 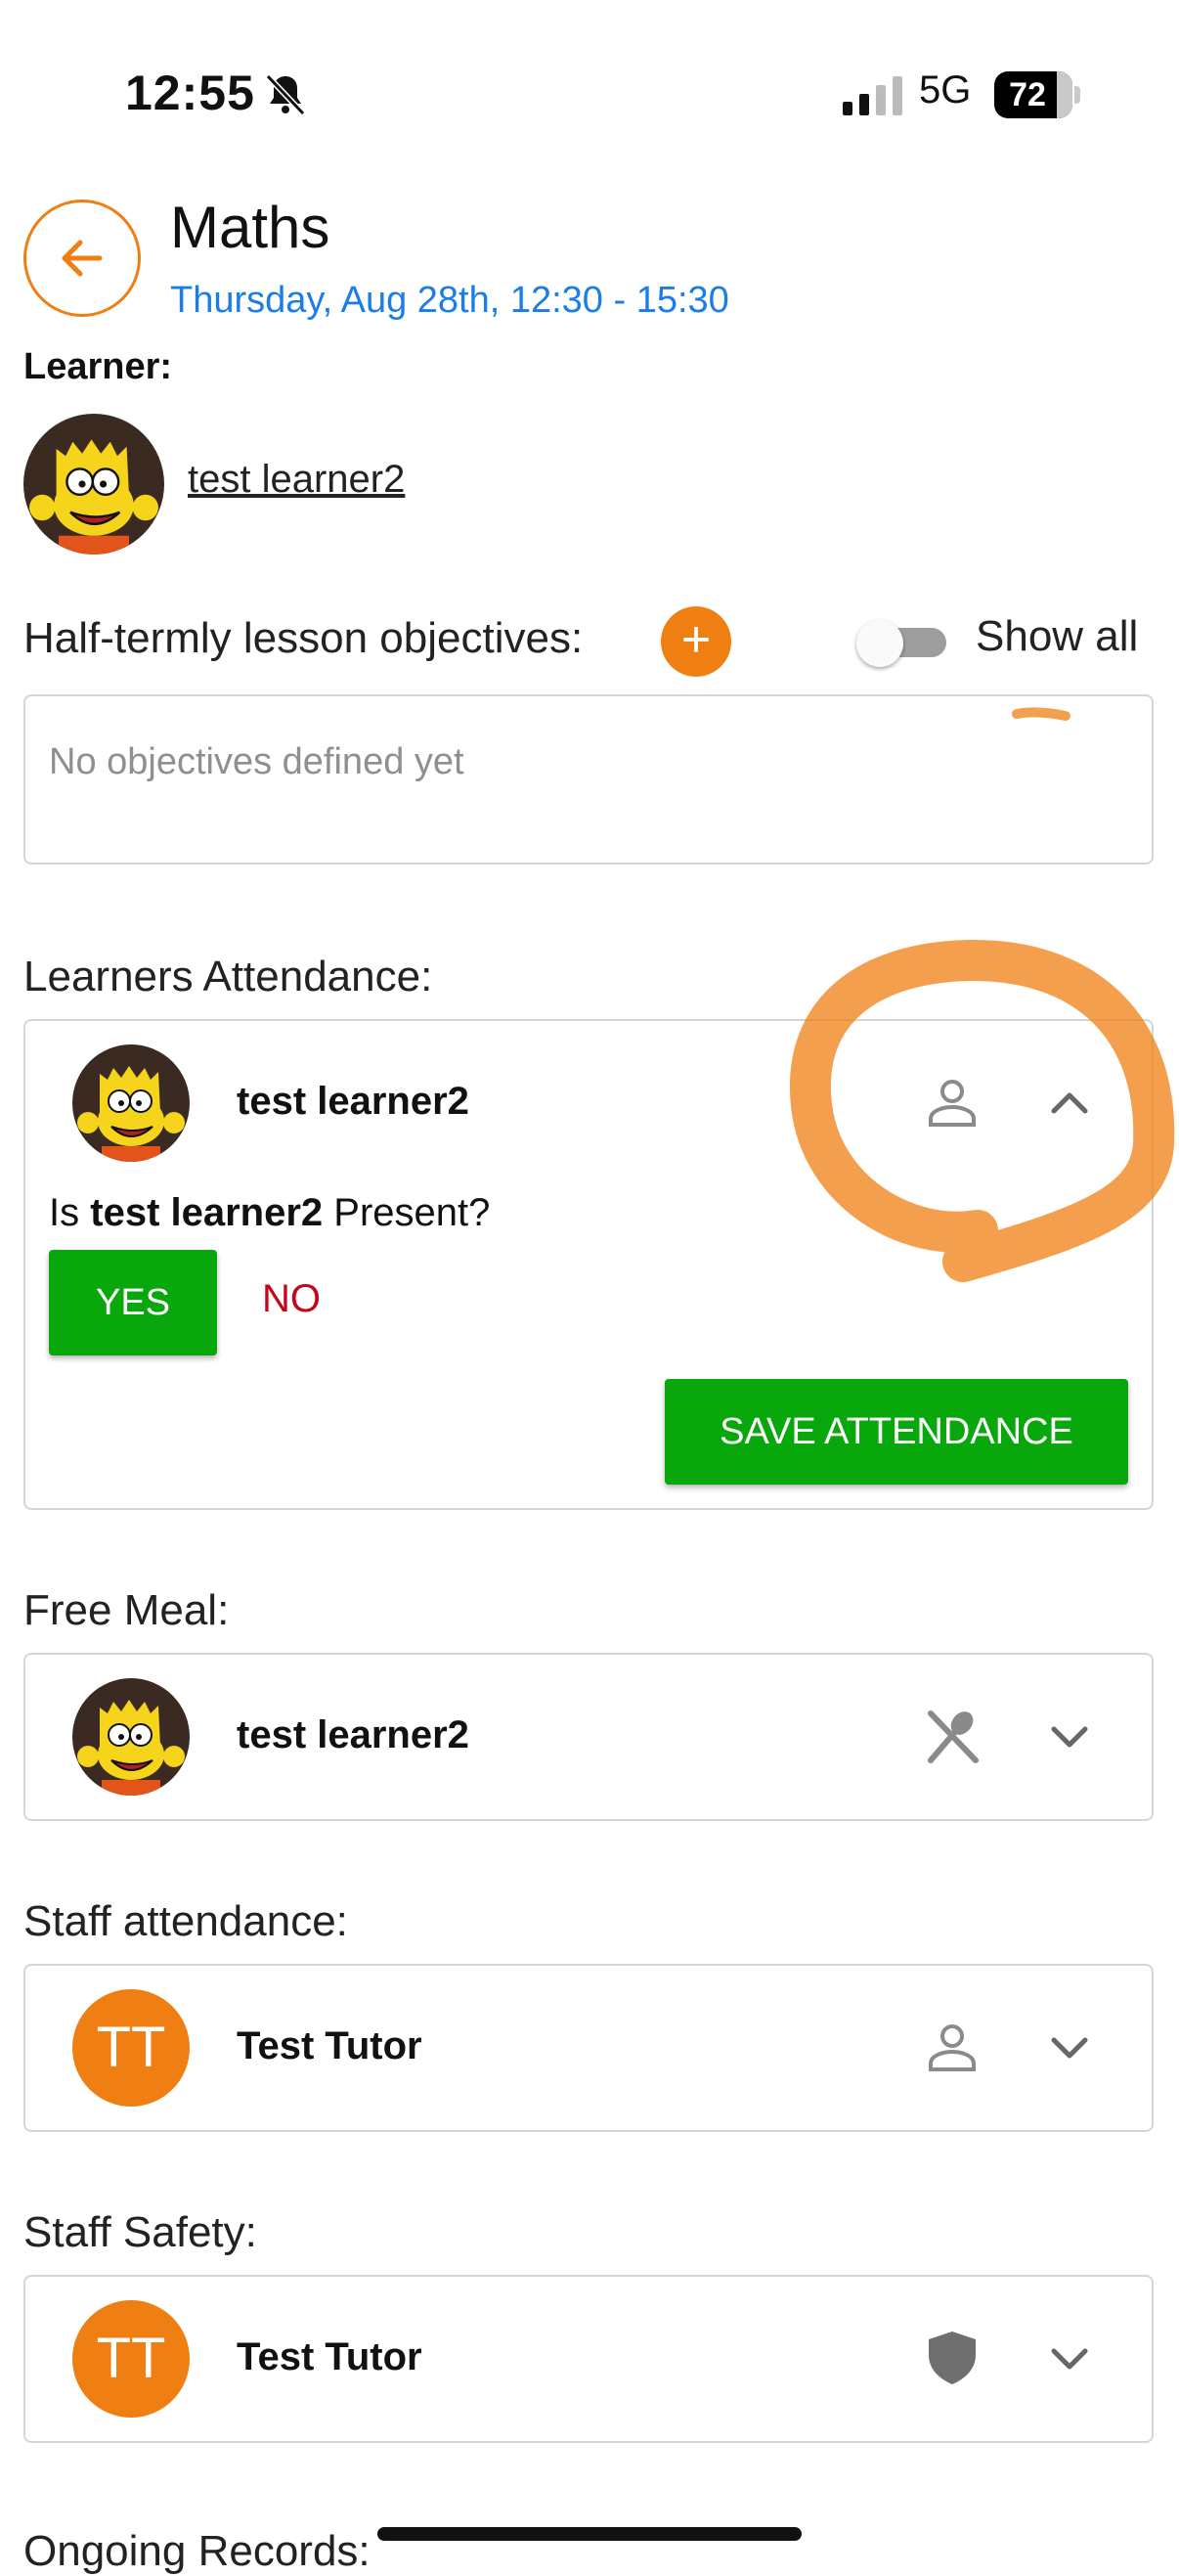 I want to click on avatar, so click(x=131, y=1737).